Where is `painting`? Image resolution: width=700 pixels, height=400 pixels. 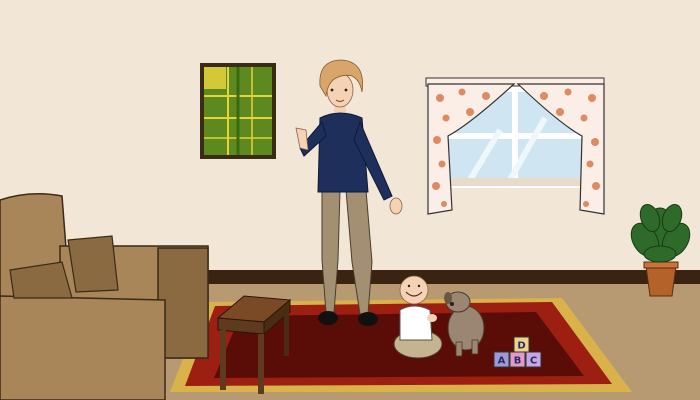
painting is located at coordinates (238, 111).